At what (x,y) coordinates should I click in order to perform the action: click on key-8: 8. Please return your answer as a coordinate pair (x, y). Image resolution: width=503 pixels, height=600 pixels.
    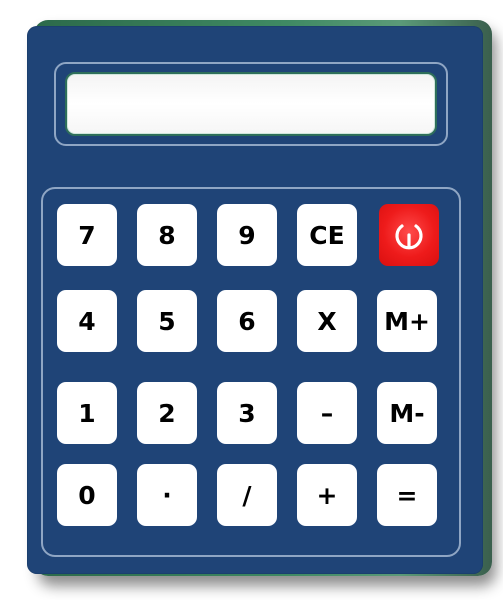
    Looking at the image, I should click on (167, 235).